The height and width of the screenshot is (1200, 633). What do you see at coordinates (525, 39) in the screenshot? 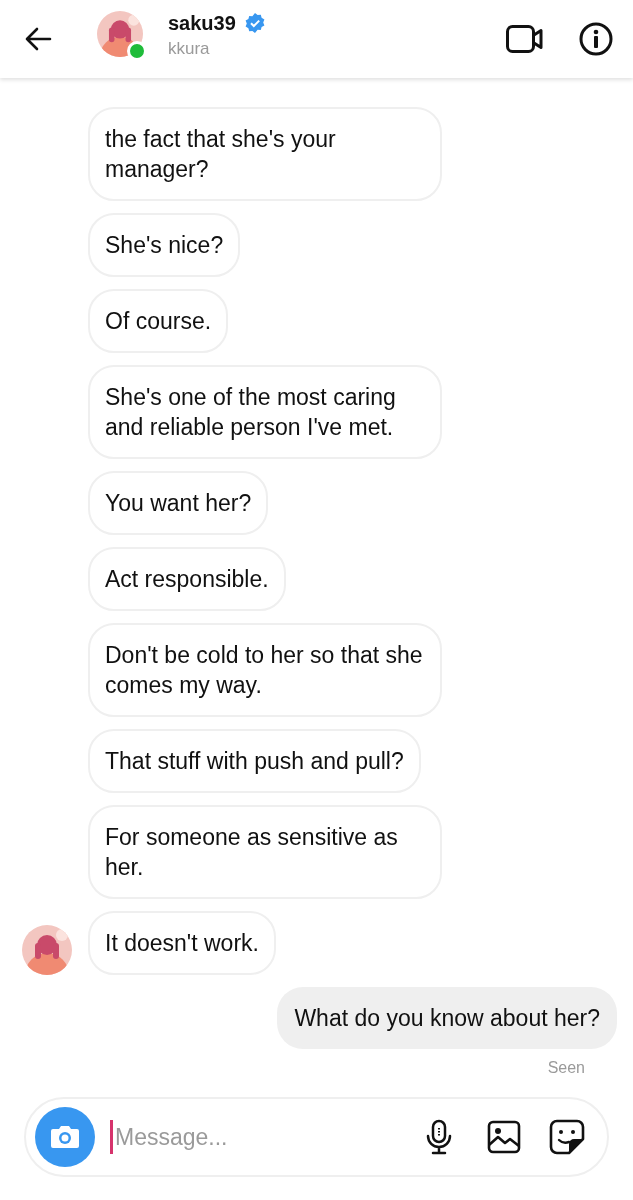
I see `video-camera-icon` at bounding box center [525, 39].